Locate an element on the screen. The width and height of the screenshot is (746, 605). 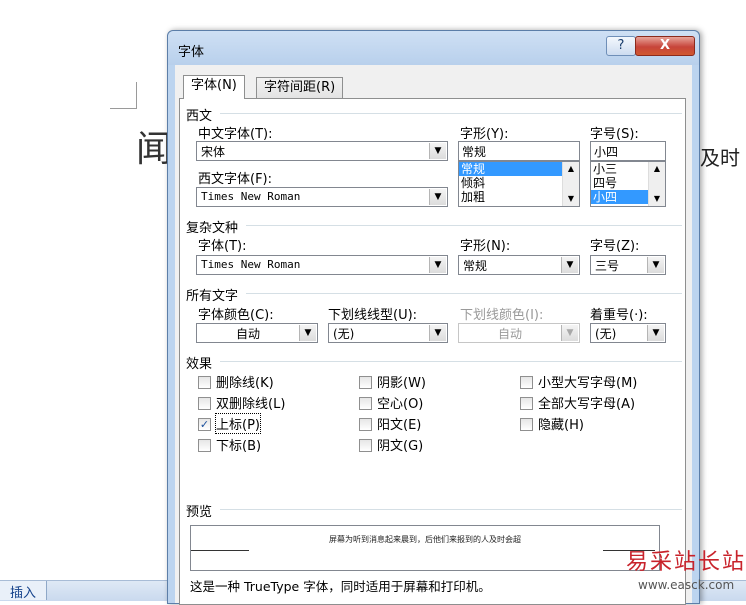
shadow-checkbox is located at coordinates (365, 382).